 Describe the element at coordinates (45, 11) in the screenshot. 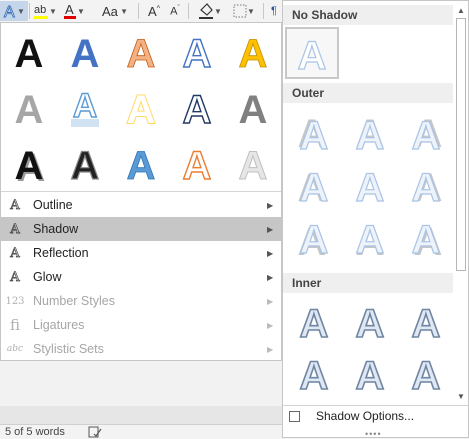

I see `highlight-button: ab ▼` at that location.